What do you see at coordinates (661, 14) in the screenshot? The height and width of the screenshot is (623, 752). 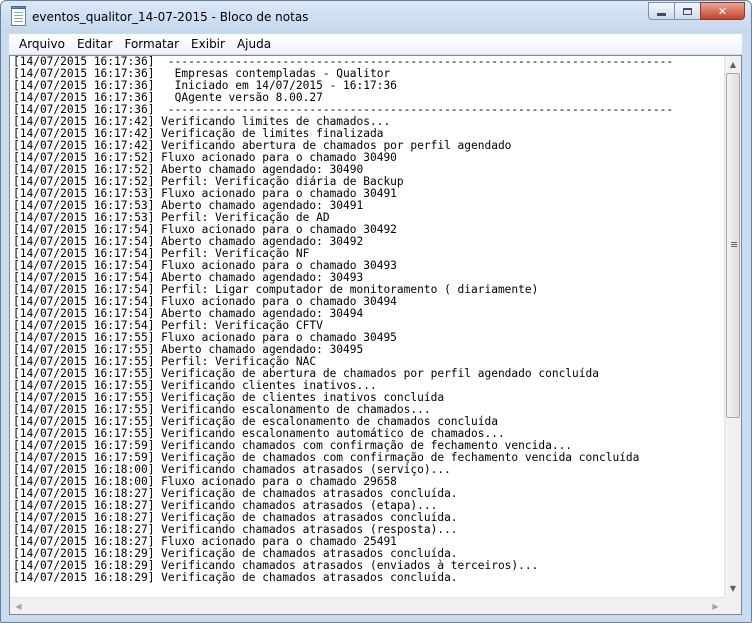 I see `minimize-icon` at bounding box center [661, 14].